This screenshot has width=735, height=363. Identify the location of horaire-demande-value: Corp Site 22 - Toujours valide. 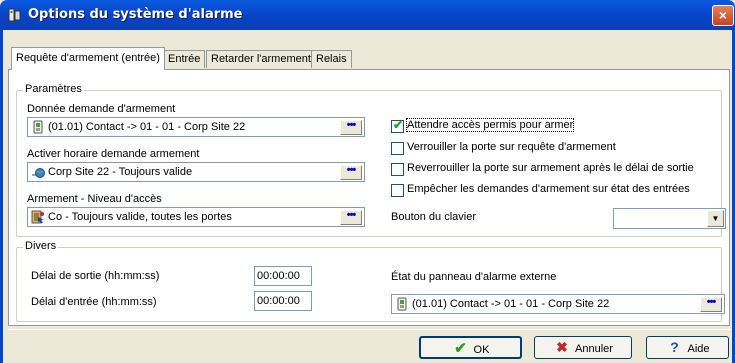
(120, 172).